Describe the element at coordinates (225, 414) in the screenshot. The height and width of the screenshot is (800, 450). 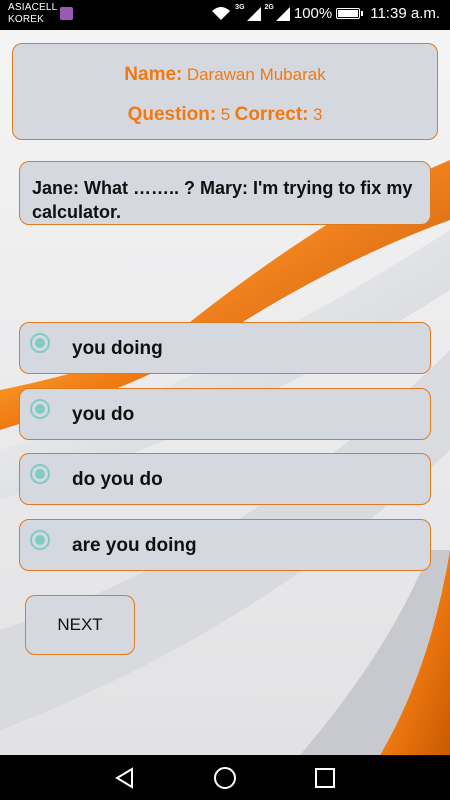
I see `answer-option-2: you do` at that location.